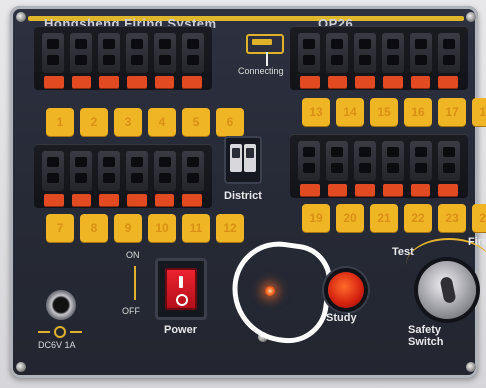  Describe the element at coordinates (384, 218) in the screenshot. I see `cue-chip: 21` at that location.